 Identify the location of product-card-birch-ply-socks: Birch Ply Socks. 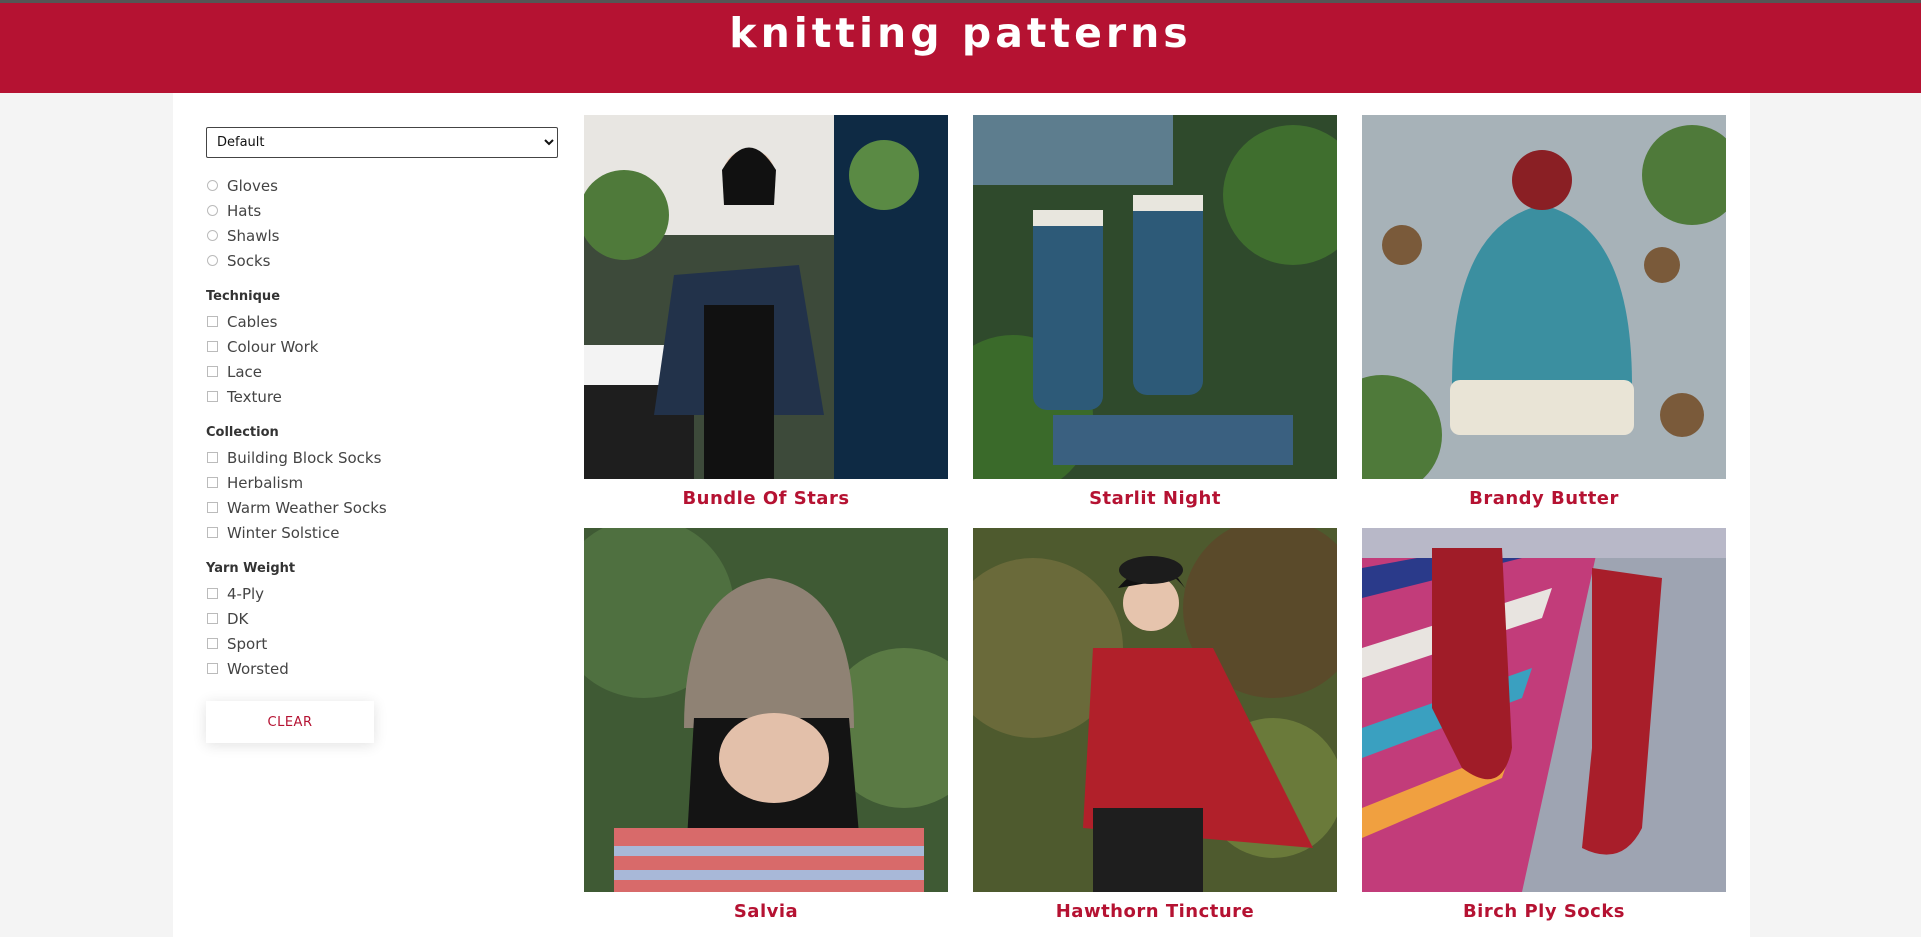
(1544, 727).